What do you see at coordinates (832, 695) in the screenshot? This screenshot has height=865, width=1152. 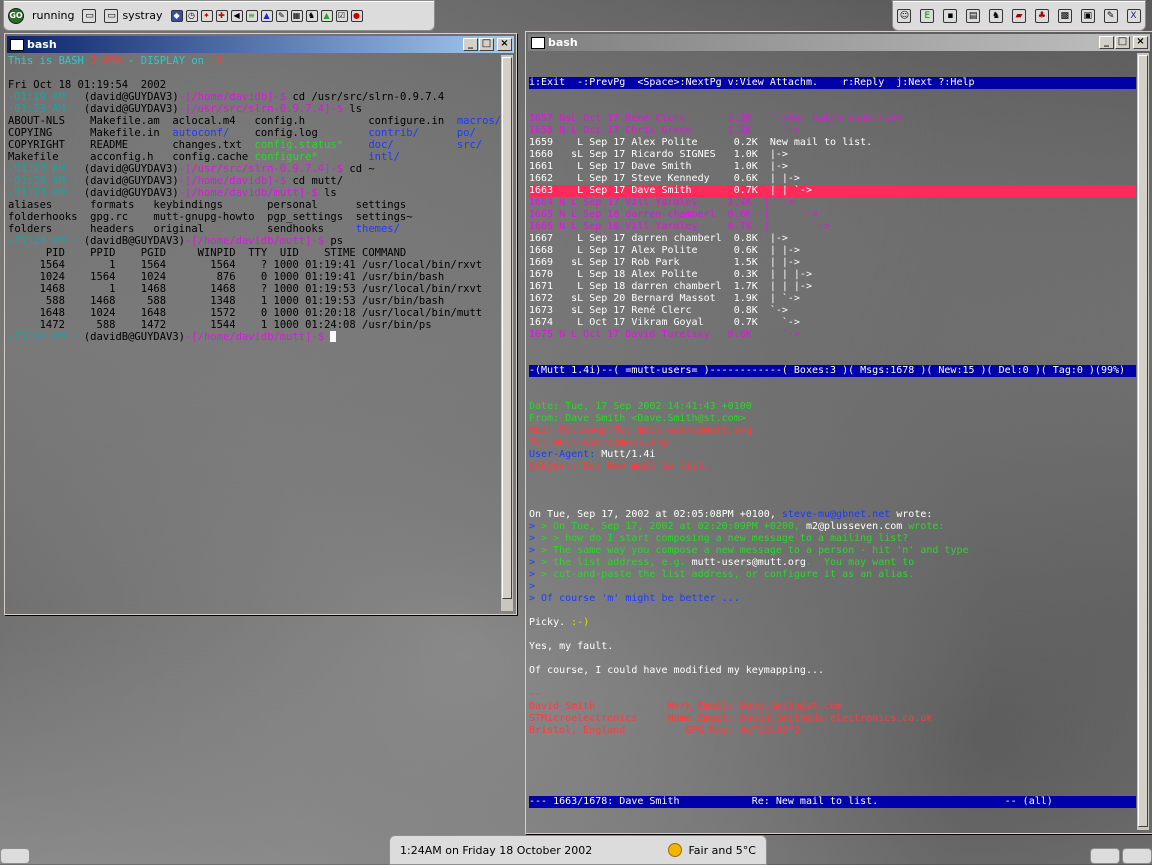 I see `mail-body-line: --` at bounding box center [832, 695].